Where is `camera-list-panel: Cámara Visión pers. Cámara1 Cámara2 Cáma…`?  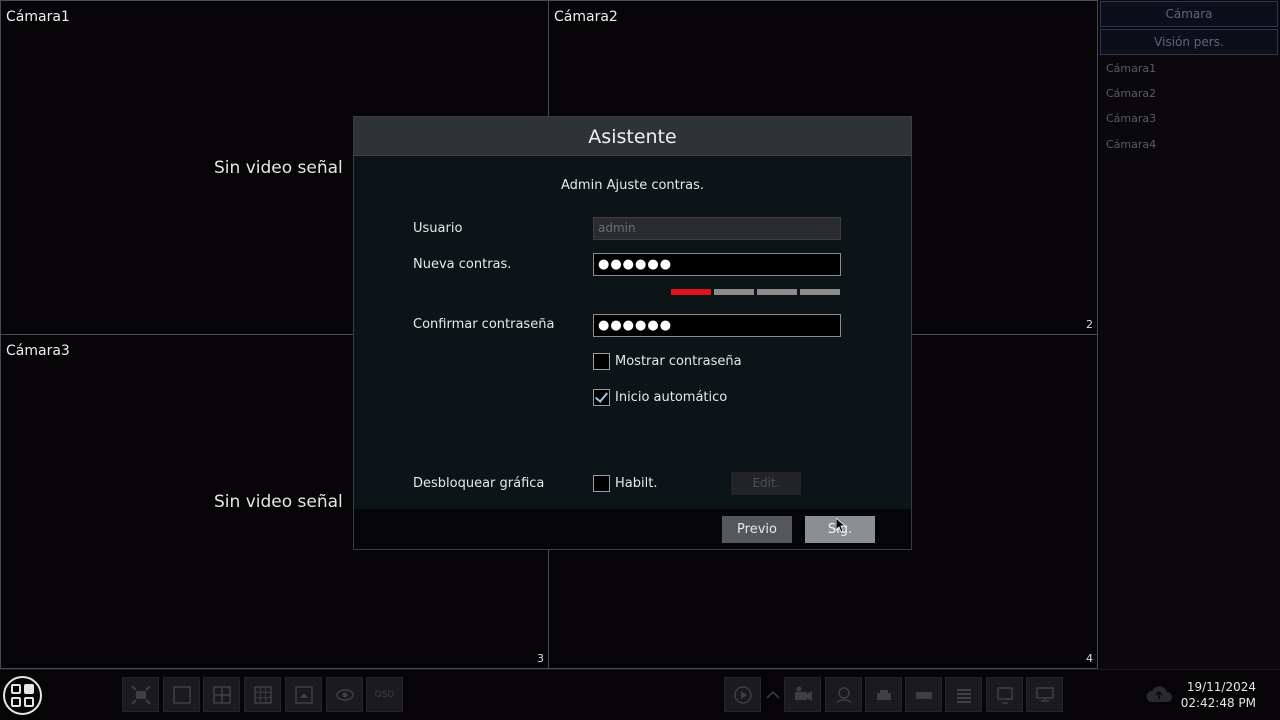 camera-list-panel: Cámara Visión pers. Cámara1 Cámara2 Cáma… is located at coordinates (1189, 334).